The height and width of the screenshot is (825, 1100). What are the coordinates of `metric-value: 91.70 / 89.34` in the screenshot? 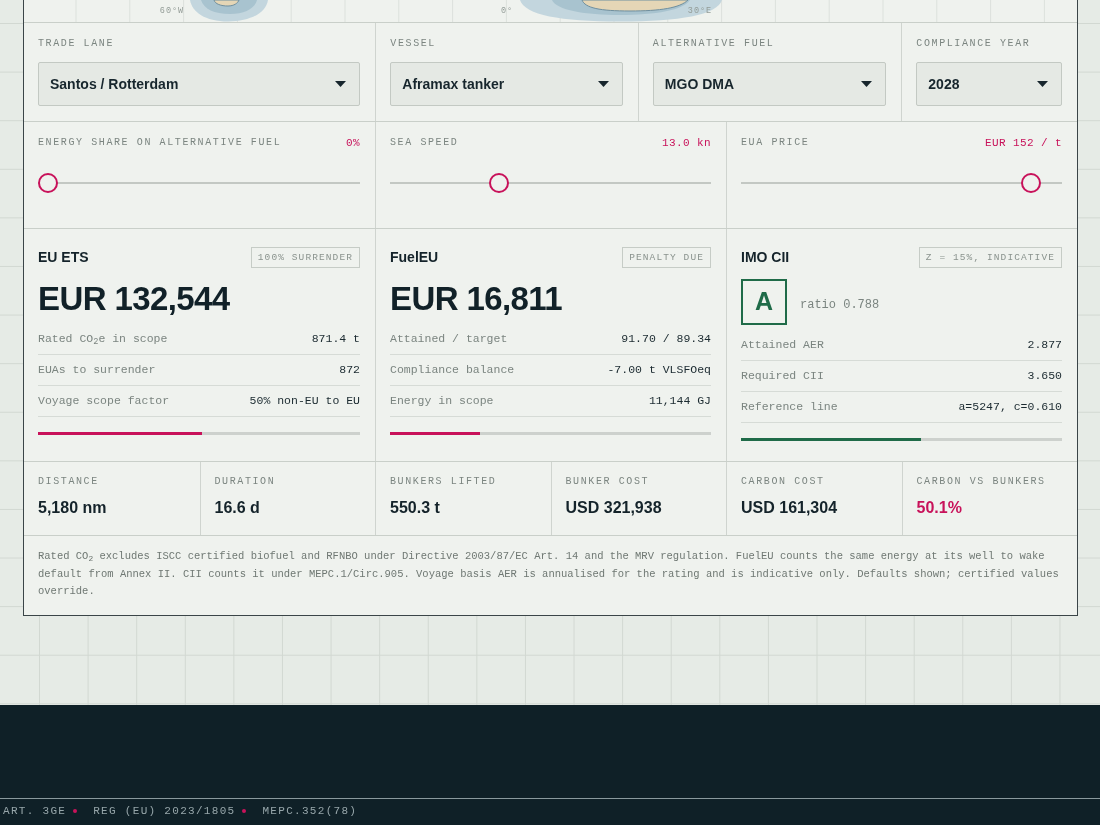 It's located at (666, 339).